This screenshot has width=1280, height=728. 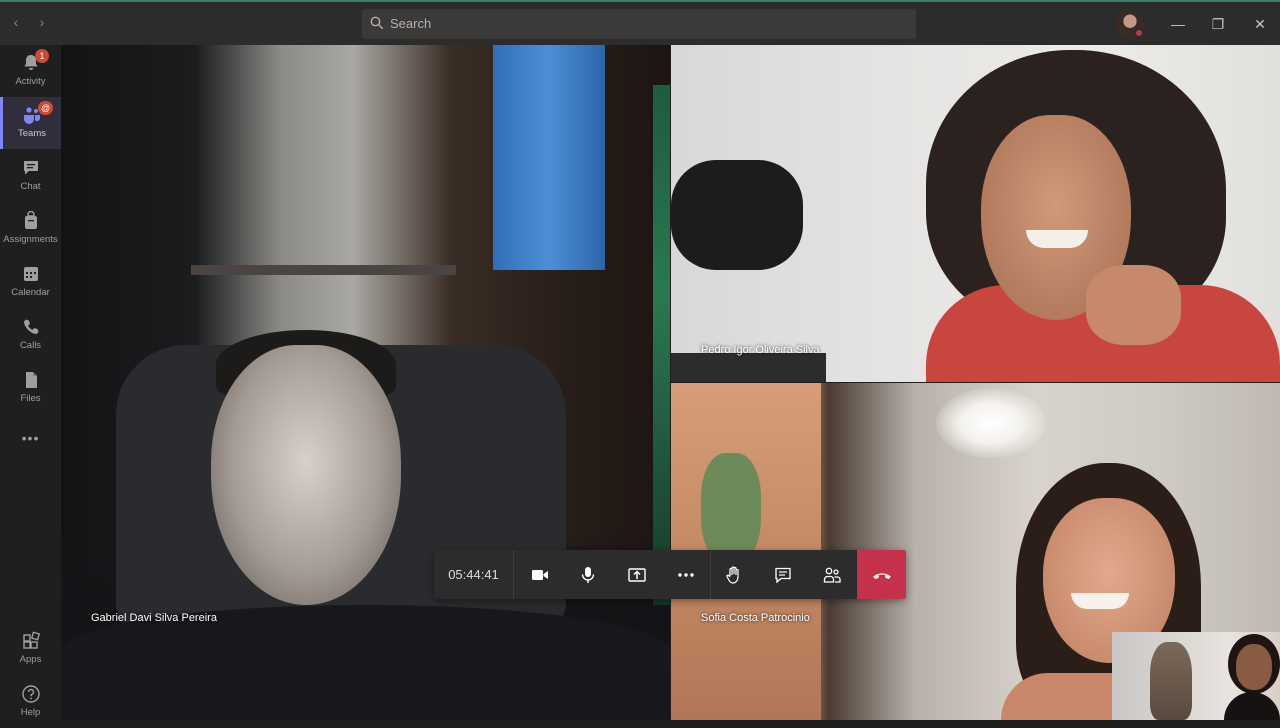 I want to click on raise-hand-icon, so click(x=732, y=574).